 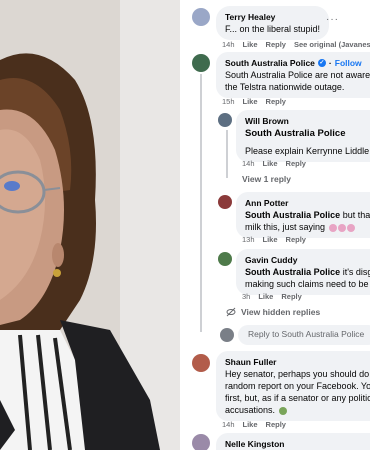 I want to click on avatar-will, so click(x=225, y=120).